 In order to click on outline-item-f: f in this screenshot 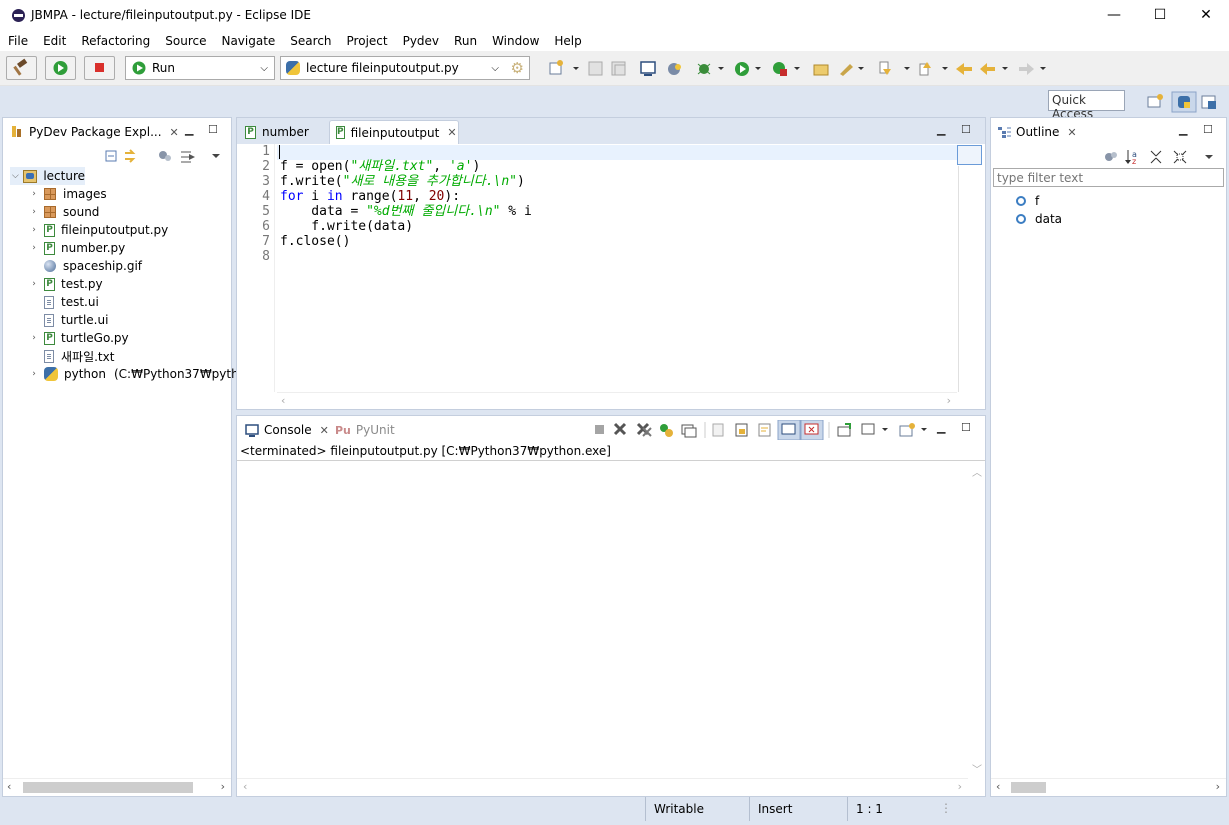, I will do `click(1027, 201)`.